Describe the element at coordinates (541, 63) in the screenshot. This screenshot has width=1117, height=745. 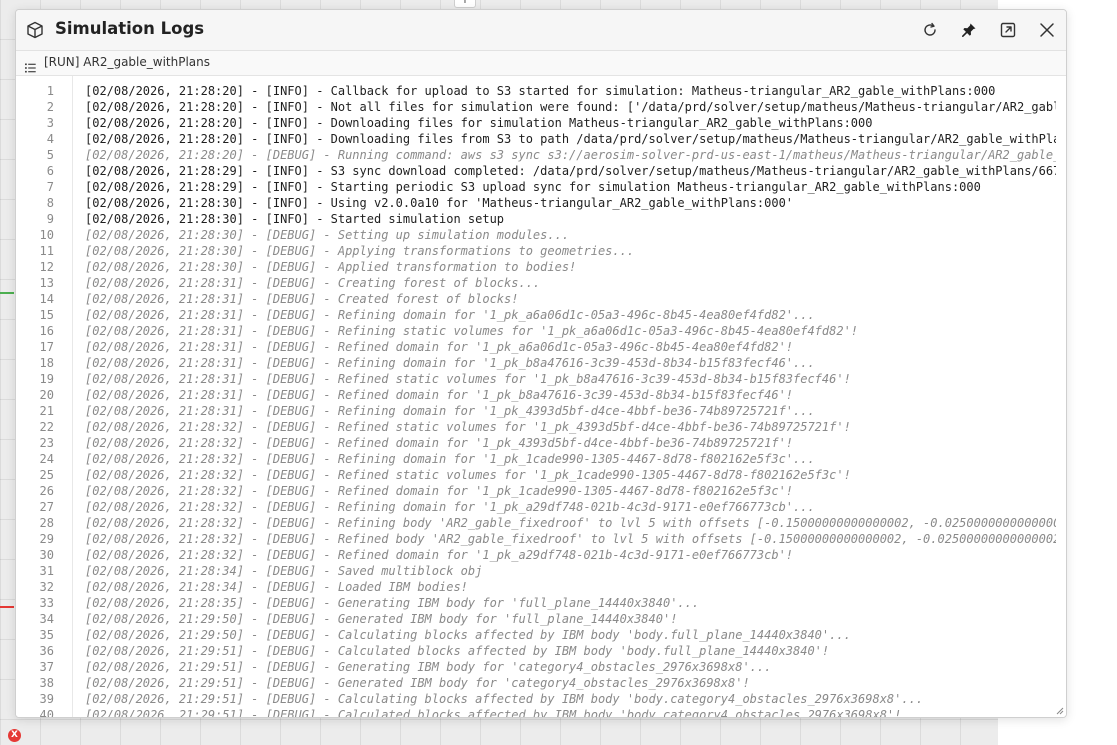
I see `run-selector-bar: [RUN] AR2_gable_withPlans` at that location.